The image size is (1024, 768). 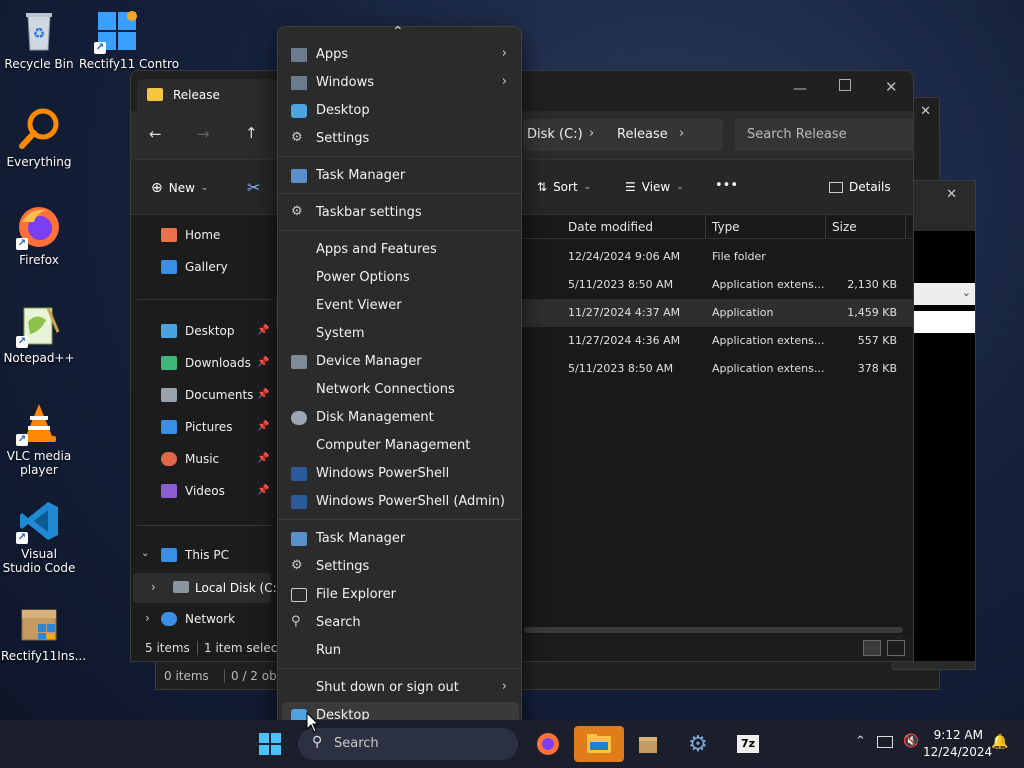 I want to click on view-button: ☰ View ⌄, so click(x=654, y=187).